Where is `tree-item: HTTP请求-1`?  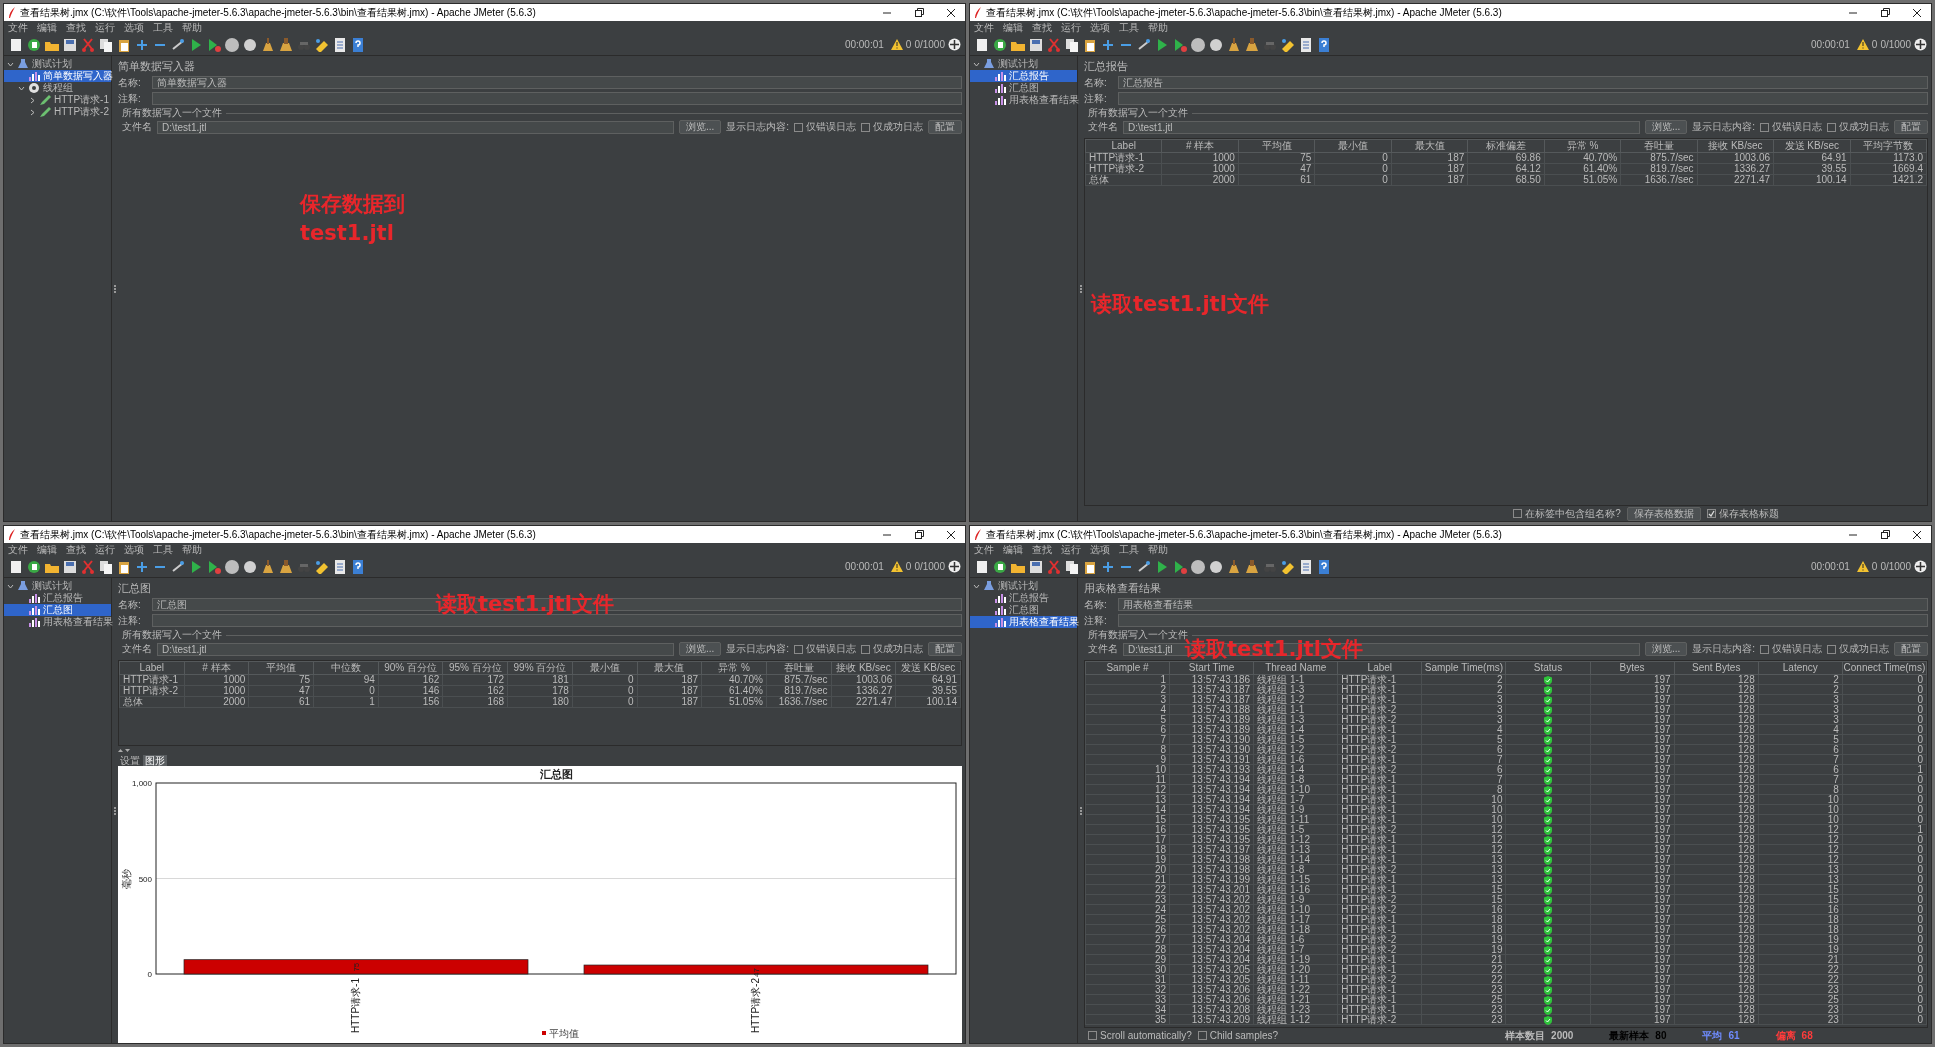 tree-item: HTTP请求-1 is located at coordinates (57, 100).